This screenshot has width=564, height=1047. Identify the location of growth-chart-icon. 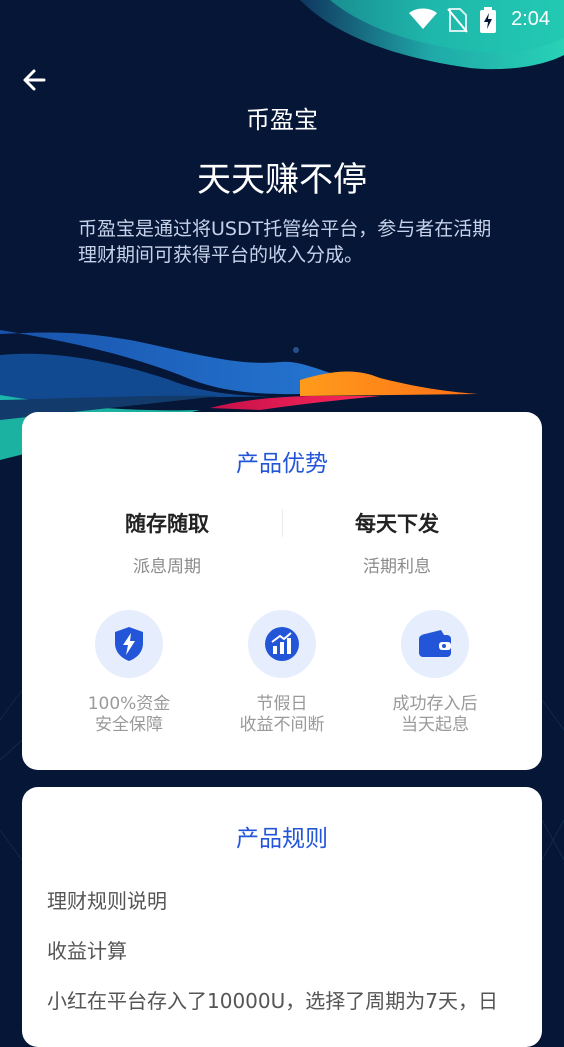
(282, 644).